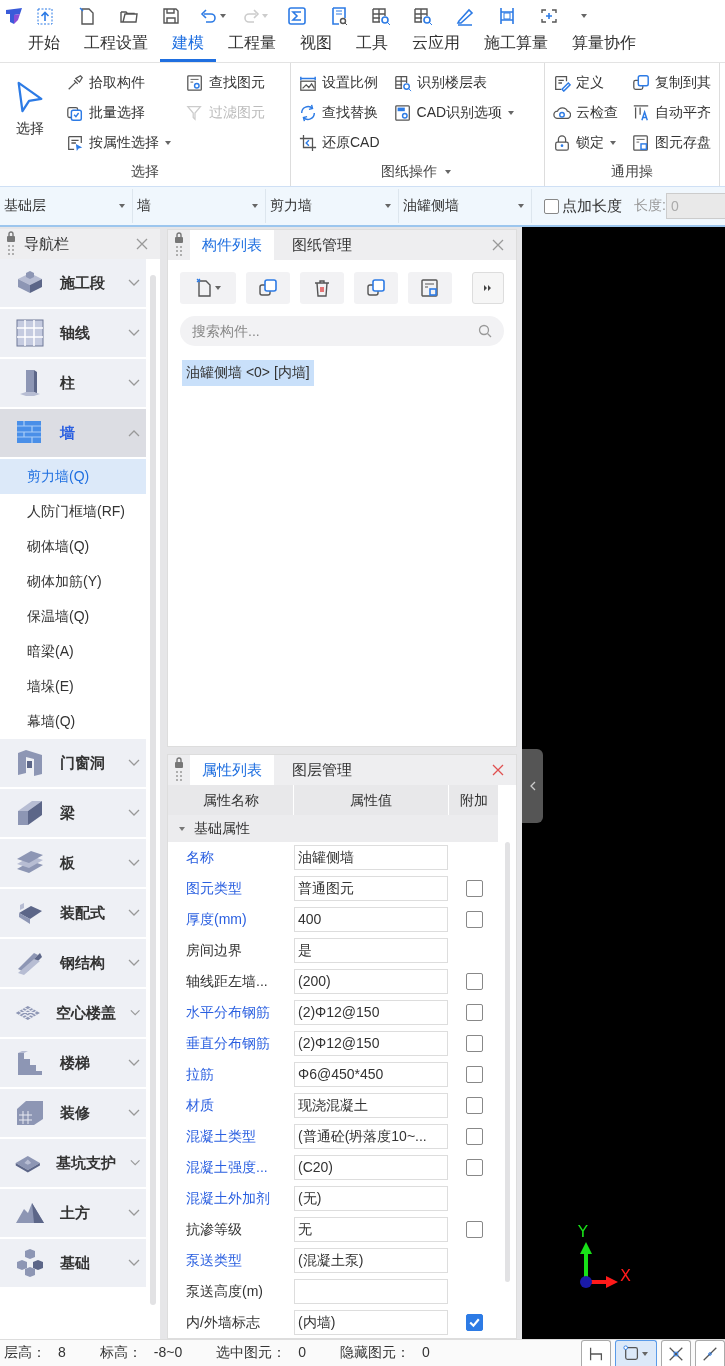 The height and width of the screenshot is (1366, 725). I want to click on ribbon-button: 锁定, so click(585, 143).